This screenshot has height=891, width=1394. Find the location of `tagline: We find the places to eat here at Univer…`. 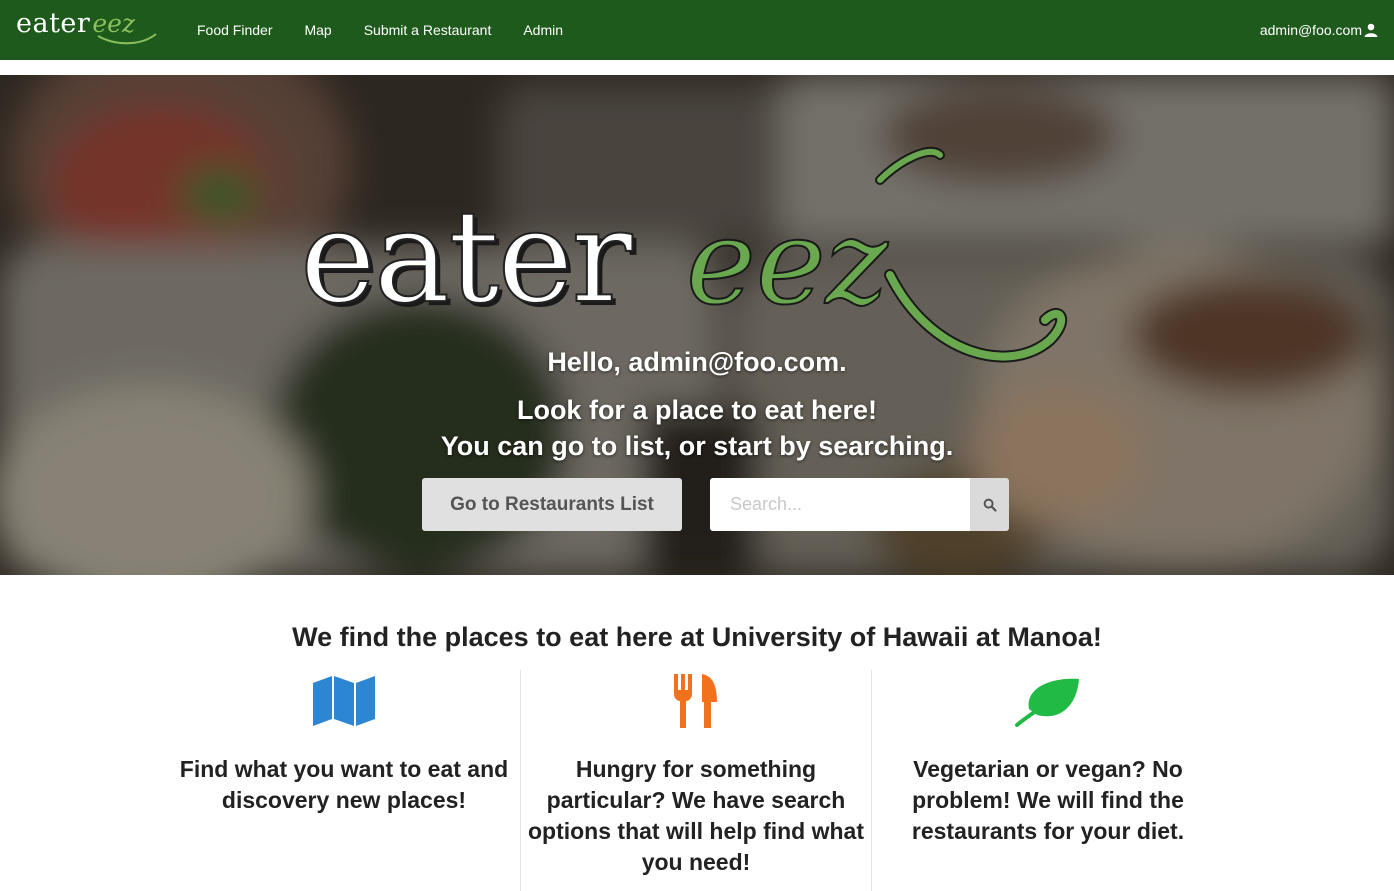

tagline: We find the places to eat here at Univer… is located at coordinates (697, 637).